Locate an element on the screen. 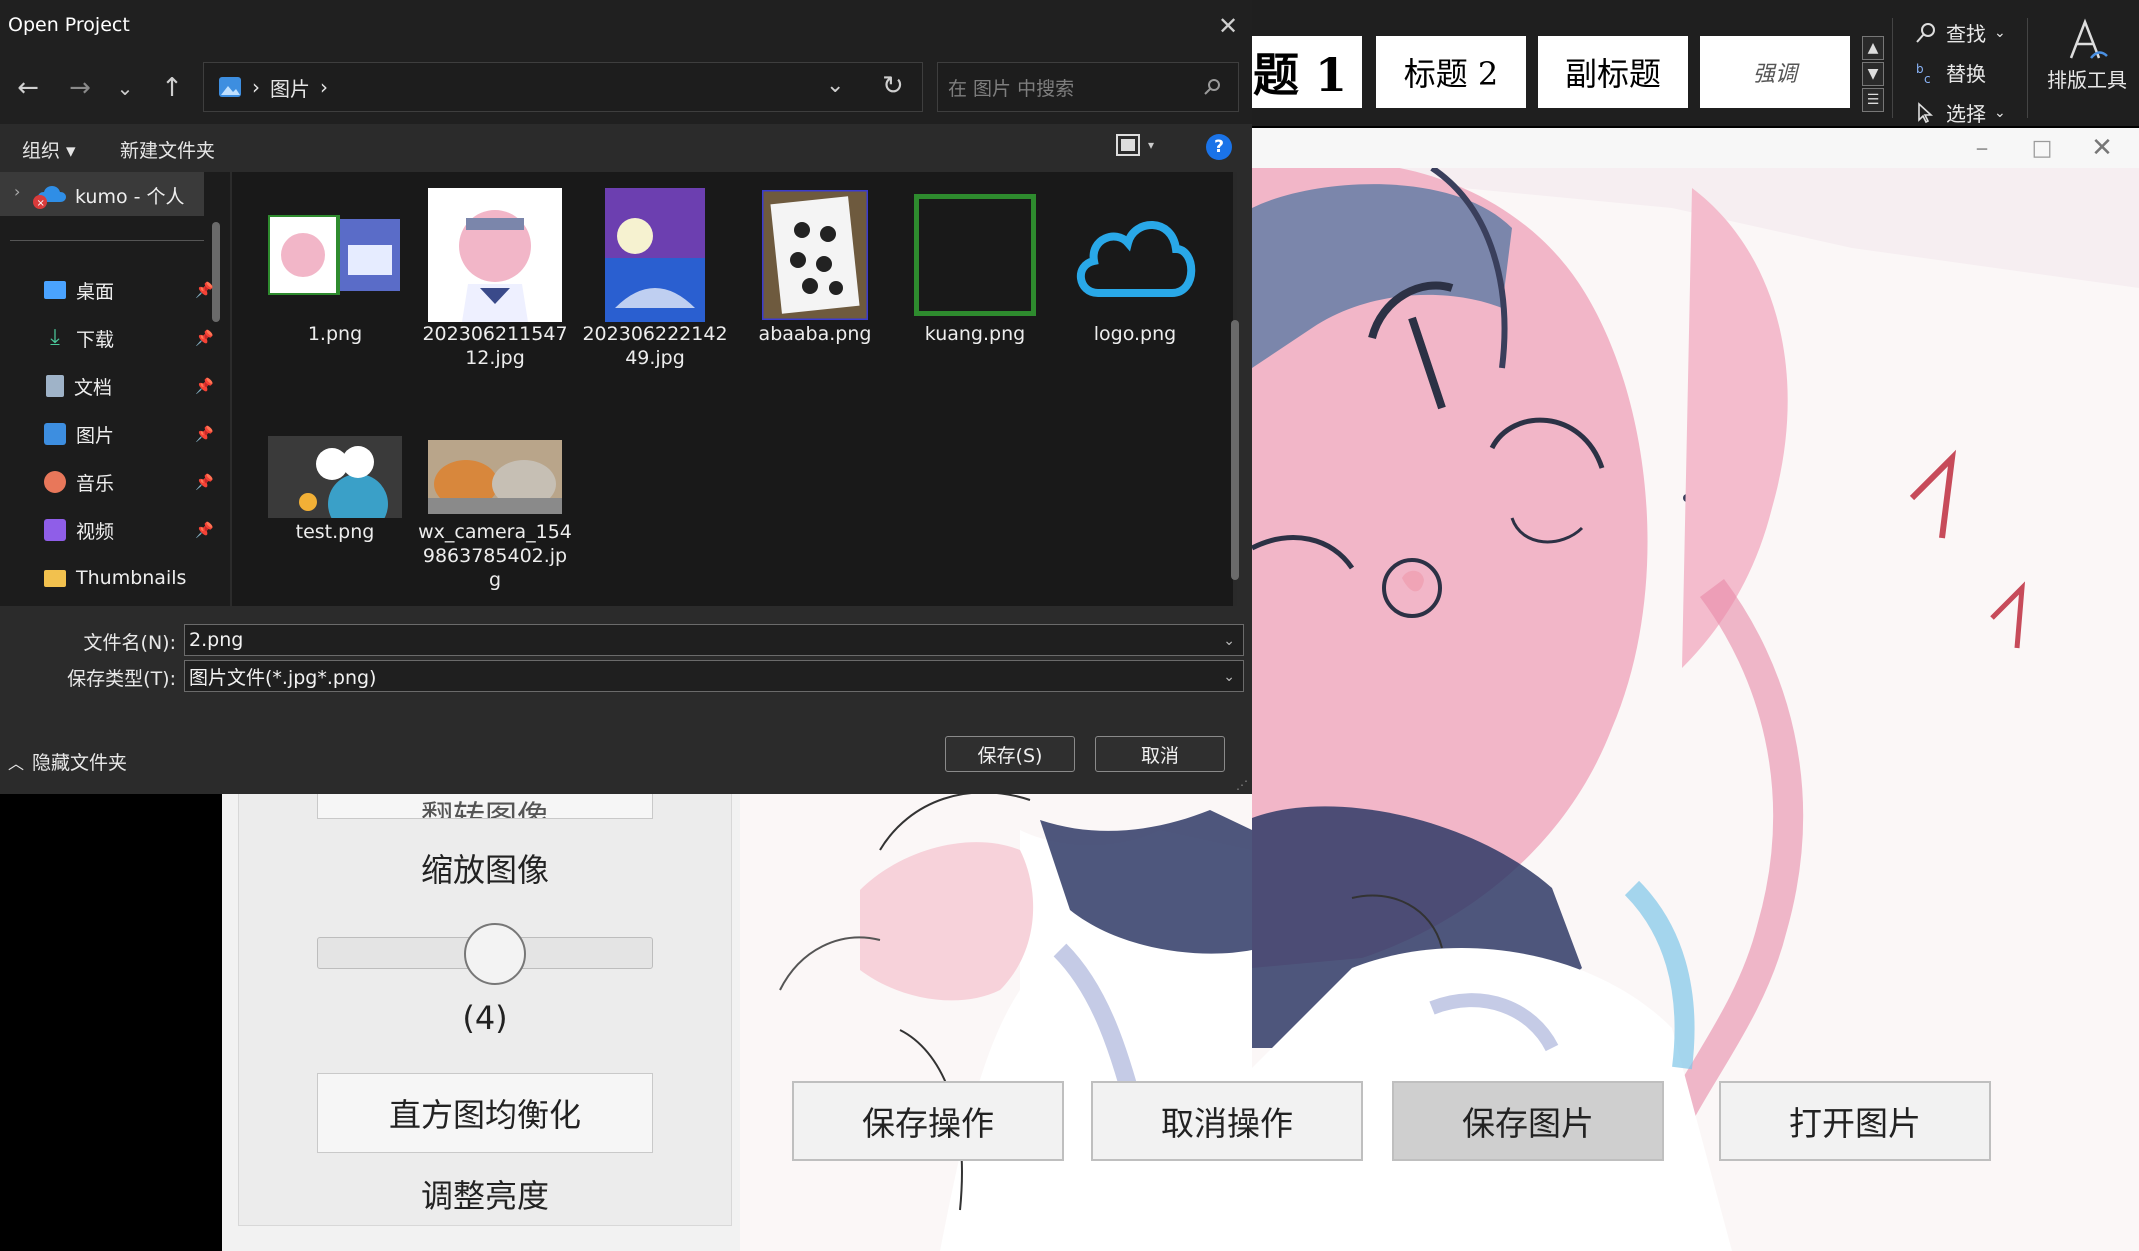 The image size is (2139, 1251). filetype-label: 保存类型(T): is located at coordinates (121, 679).